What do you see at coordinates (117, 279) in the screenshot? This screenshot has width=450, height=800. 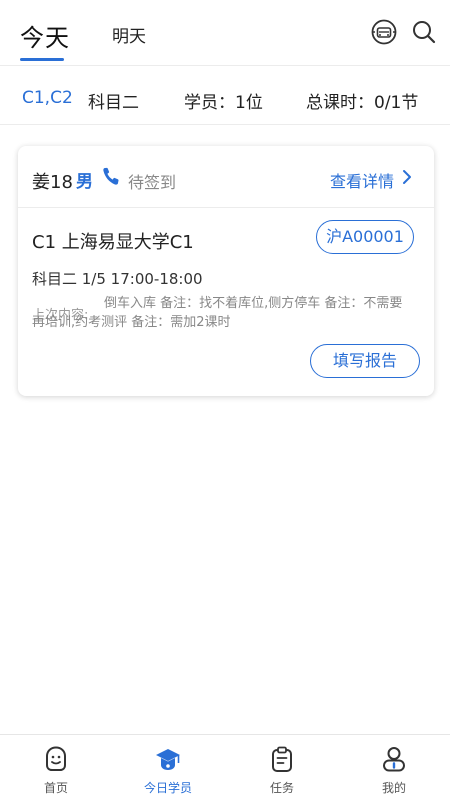 I see `lesson-schedule: 科目二 1/5 17:00-18:00` at bounding box center [117, 279].